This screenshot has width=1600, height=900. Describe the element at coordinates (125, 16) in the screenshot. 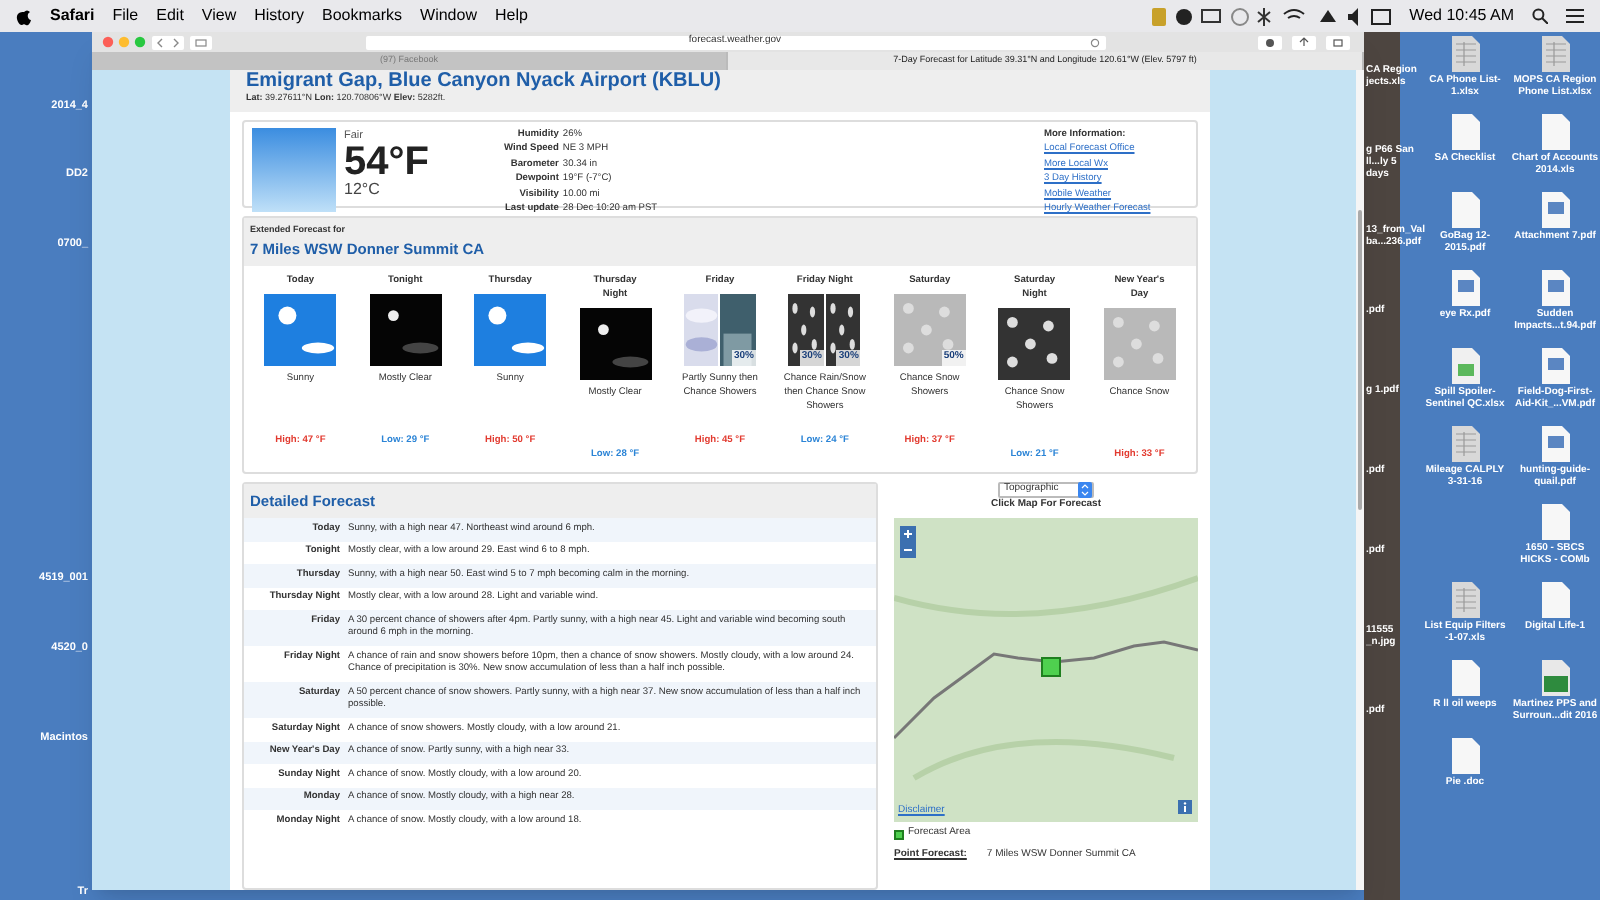

I see `menu-item: File` at that location.